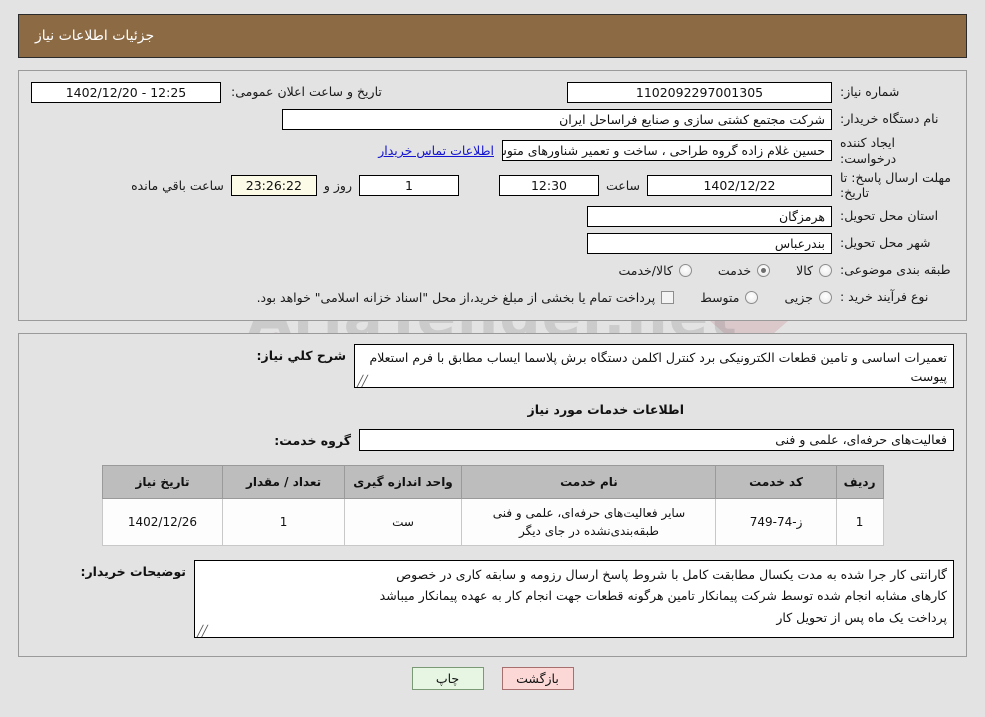  What do you see at coordinates (645, 270) in the screenshot?
I see `category-option-label: کالا/خدمت` at bounding box center [645, 270].